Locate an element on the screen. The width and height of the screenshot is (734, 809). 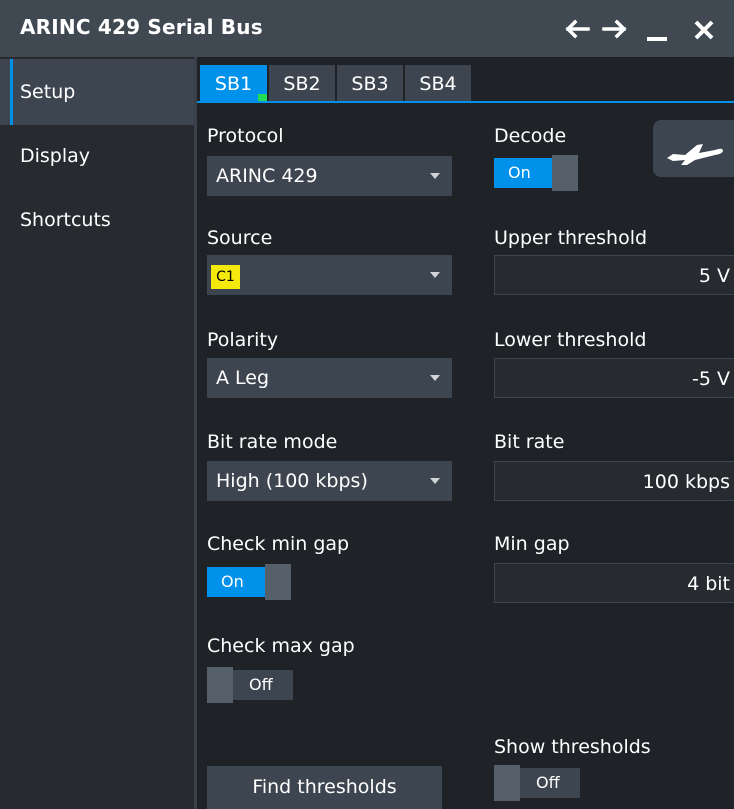
polarity-label: Polarity is located at coordinates (243, 340).